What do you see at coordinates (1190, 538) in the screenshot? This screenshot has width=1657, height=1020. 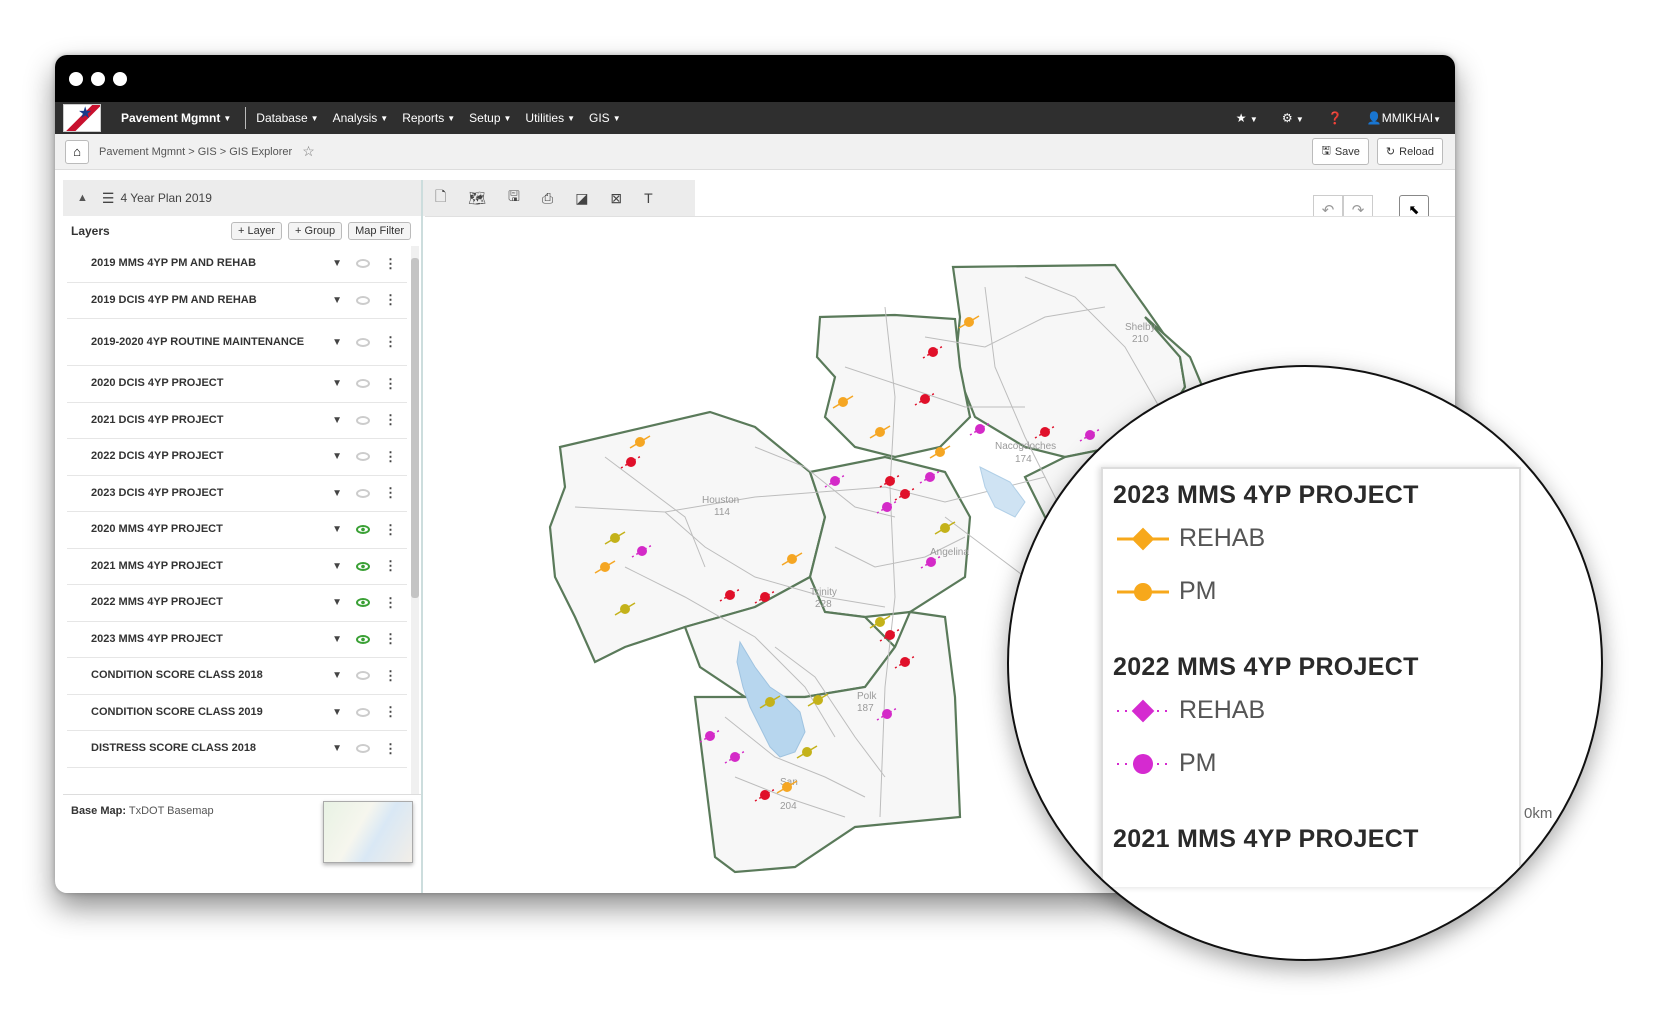 I see `legend-item-rehab-orange: REHAB` at bounding box center [1190, 538].